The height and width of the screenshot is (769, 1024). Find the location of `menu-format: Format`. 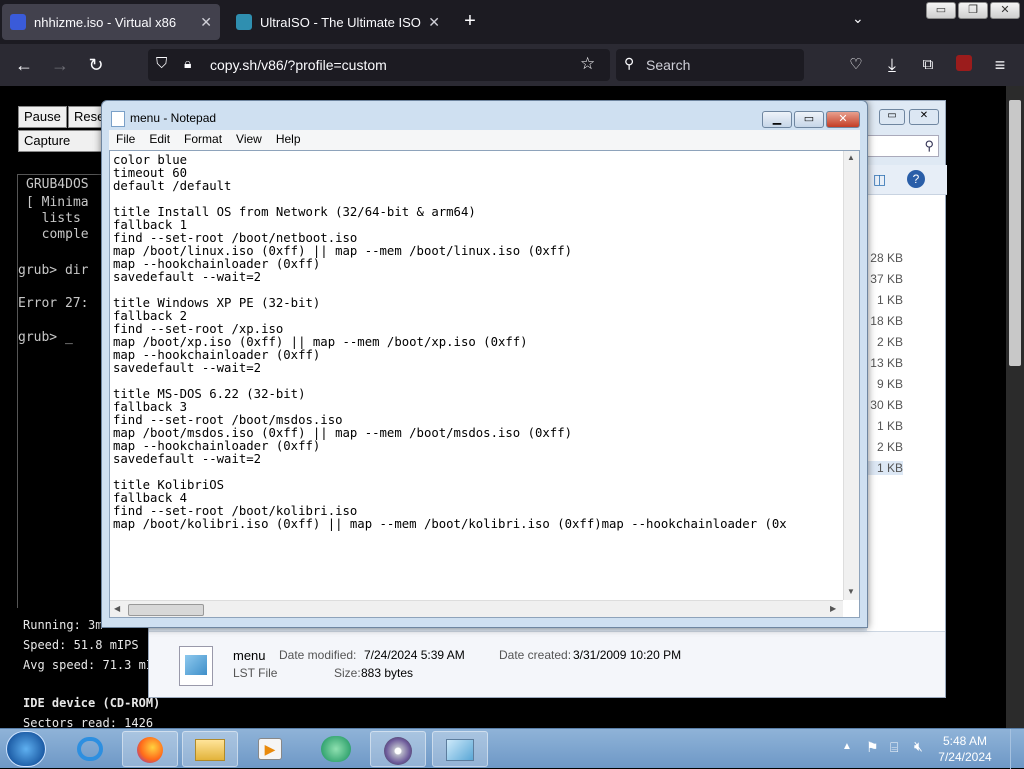

menu-format: Format is located at coordinates (203, 140).